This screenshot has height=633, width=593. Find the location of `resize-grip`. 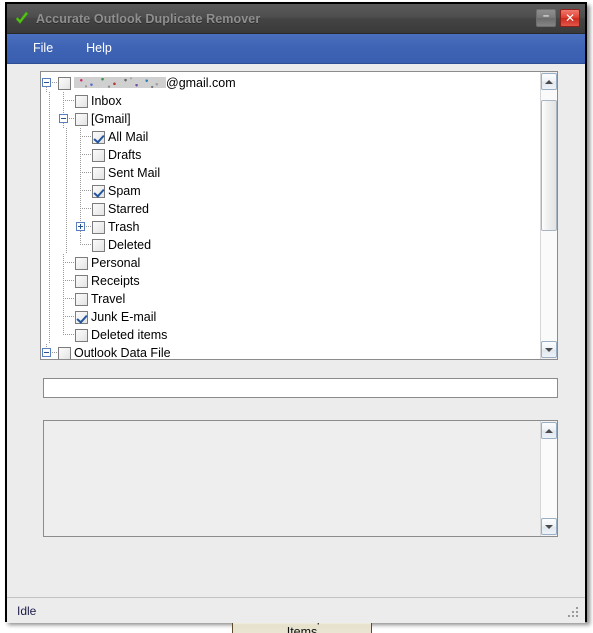

resize-grip is located at coordinates (574, 613).